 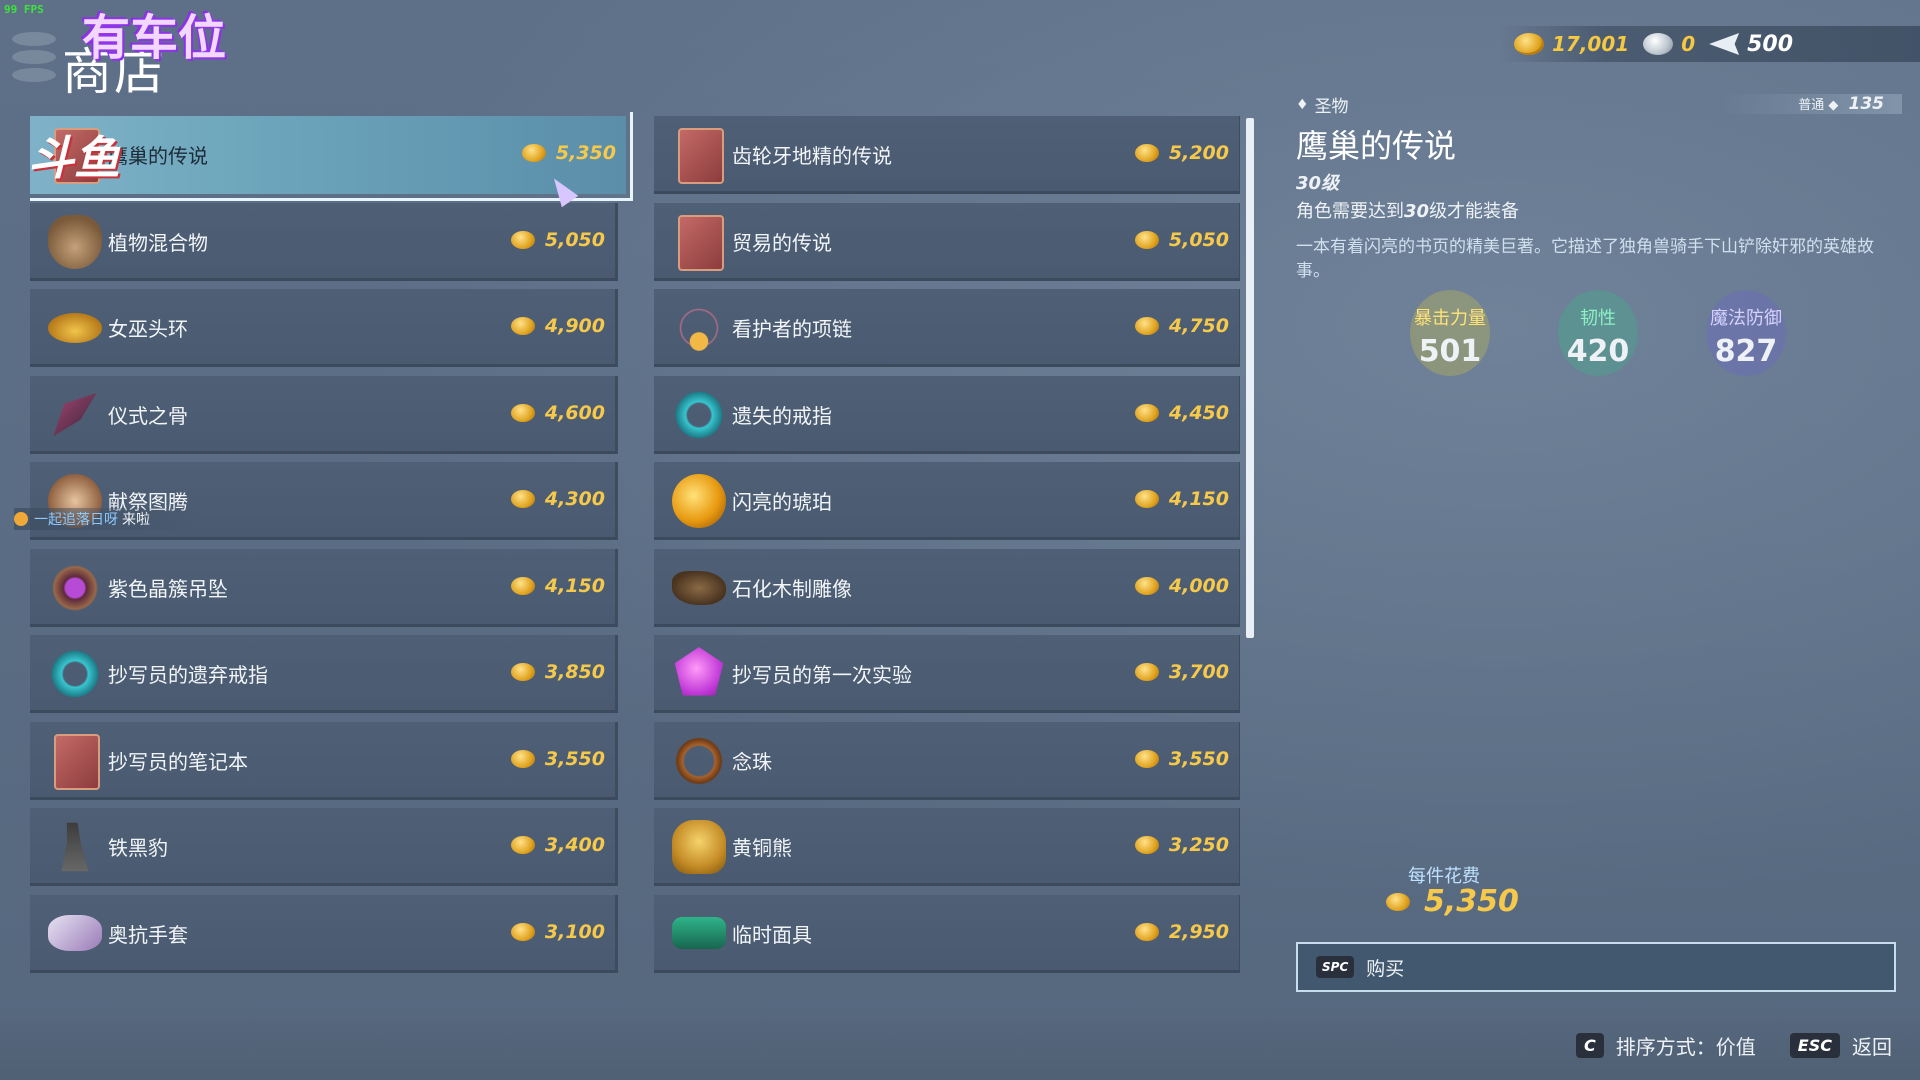 I want to click on item-description: 一本有着闪亮的书页的精美巨著。它描述了独角兽骑手下山铲除奸邪的英雄故事。, so click(x=1585, y=259).